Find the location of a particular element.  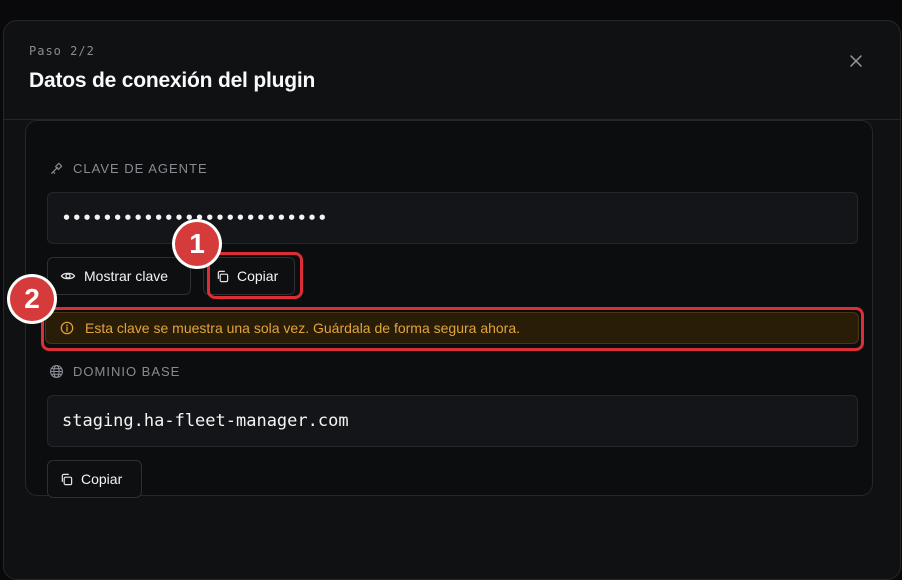

copy-key-label: Copiar is located at coordinates (258, 276).